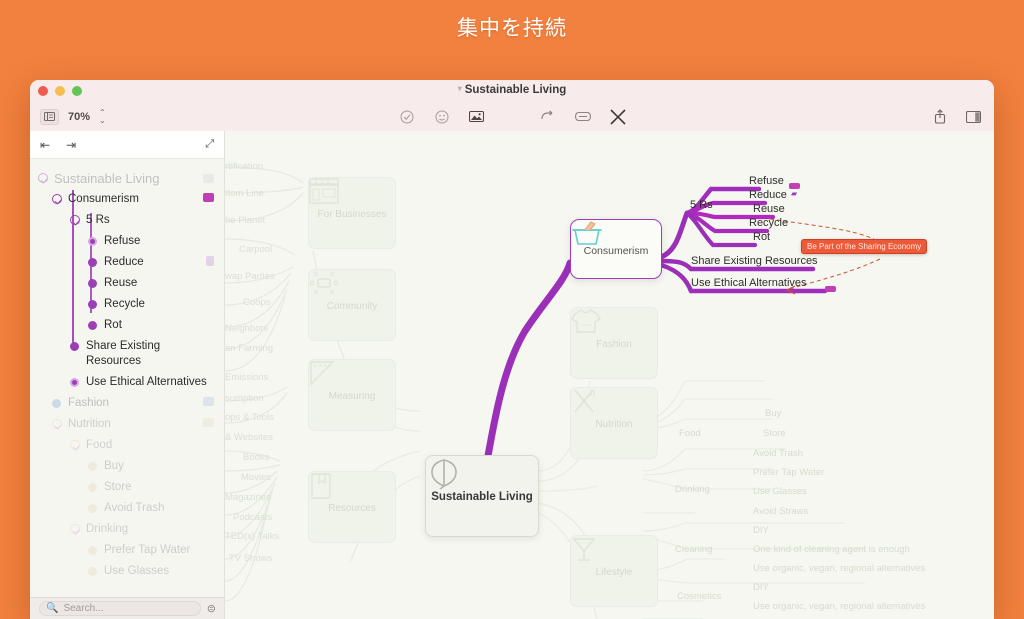 This screenshot has width=1024, height=619. Describe the element at coordinates (49, 116) in the screenshot. I see `outline-view-icon` at that location.